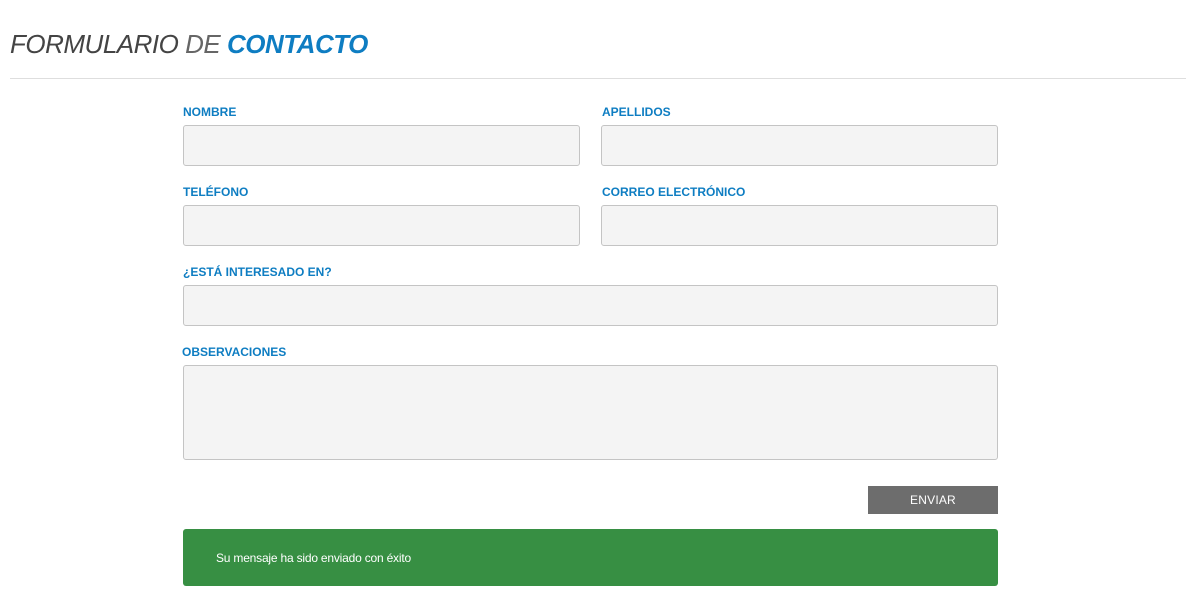 Image resolution: width=1200 pixels, height=600 pixels. Describe the element at coordinates (590, 412) in the screenshot. I see `observaciones-textarea` at that location.